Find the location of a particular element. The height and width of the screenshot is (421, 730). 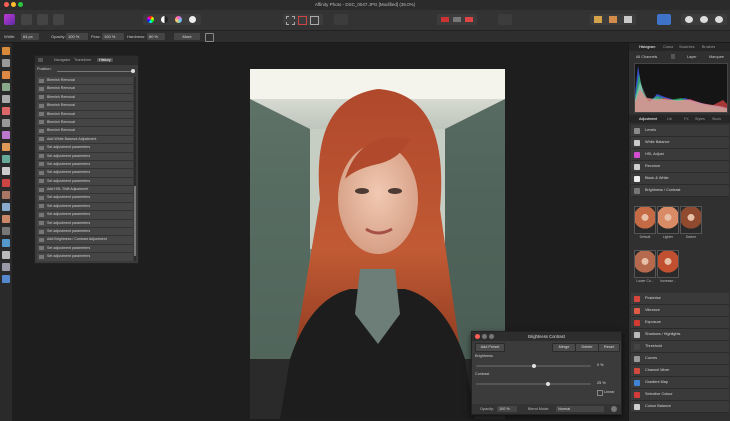

blend-mode-select: Normal is located at coordinates (580, 409).